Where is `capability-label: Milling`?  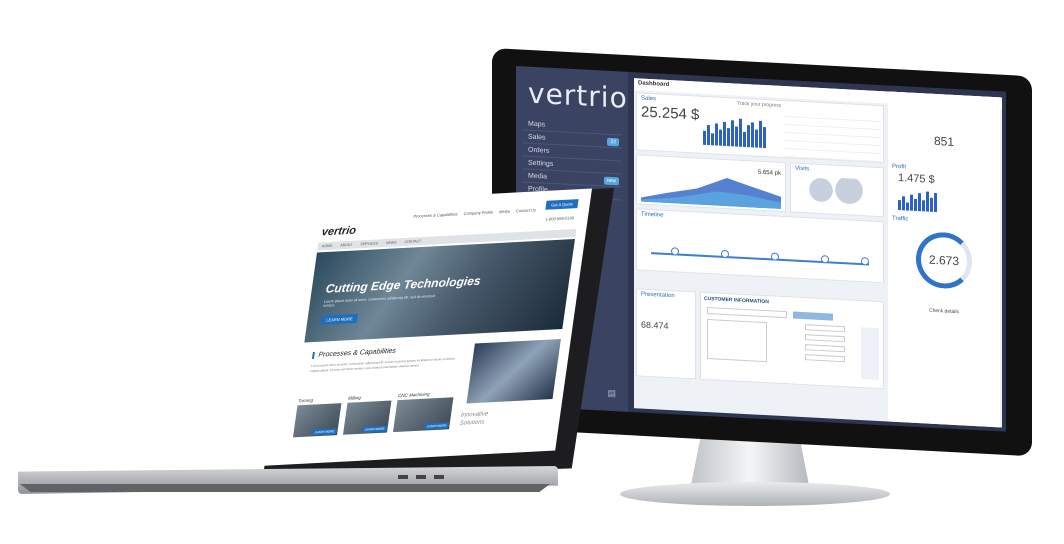 capability-label: Milling is located at coordinates (354, 398).